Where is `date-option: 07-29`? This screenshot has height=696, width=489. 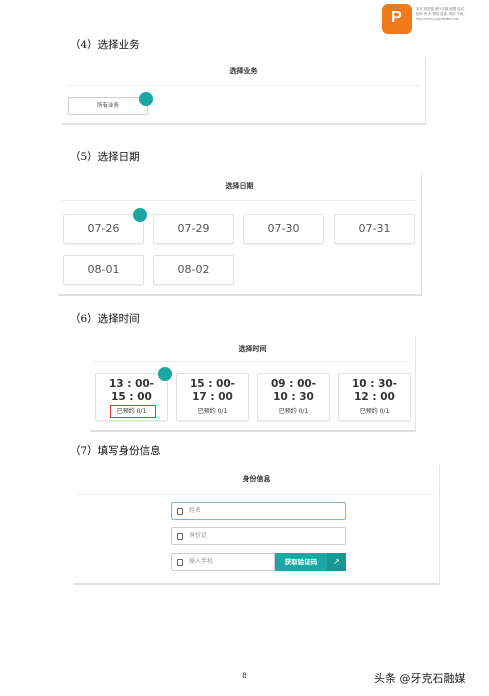
date-option: 07-29 is located at coordinates (193, 229).